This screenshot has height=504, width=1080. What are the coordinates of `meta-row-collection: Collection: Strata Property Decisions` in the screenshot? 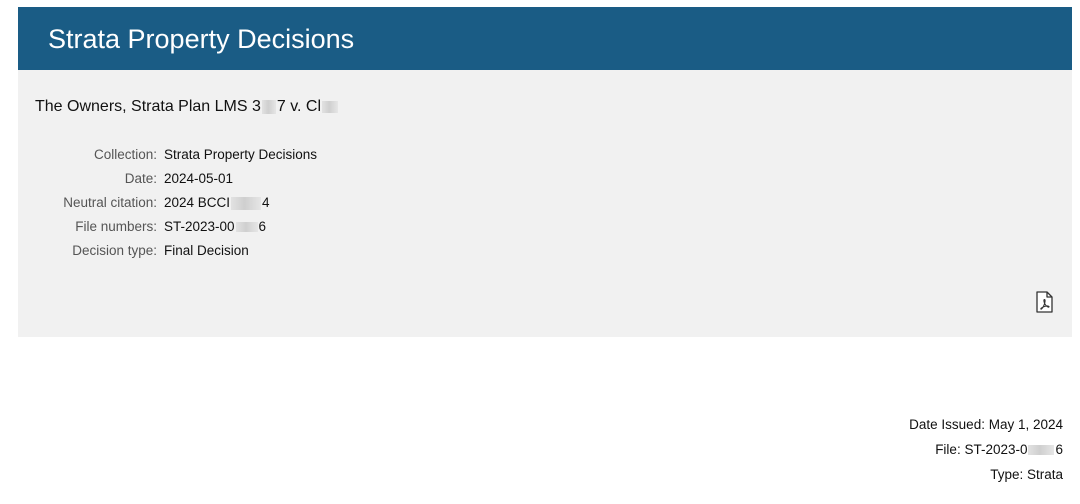 It's located at (218, 159).